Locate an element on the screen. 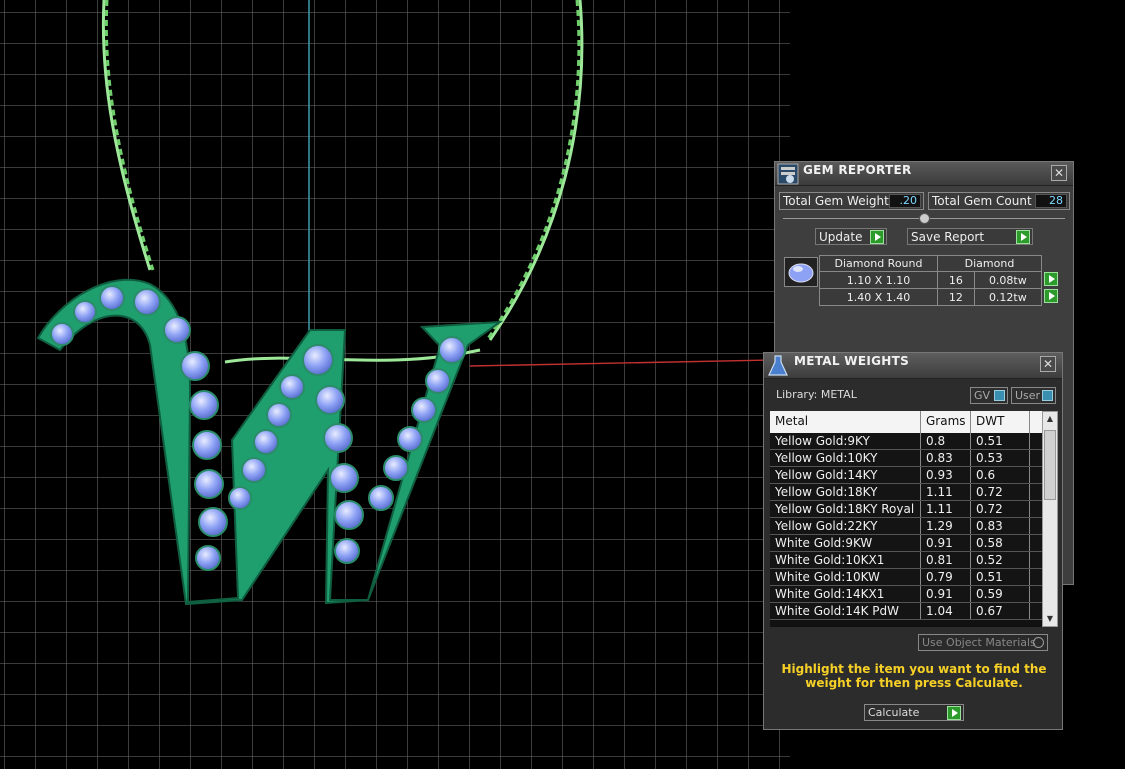  gem-size: 1.40 X 1.40 is located at coordinates (878, 297).